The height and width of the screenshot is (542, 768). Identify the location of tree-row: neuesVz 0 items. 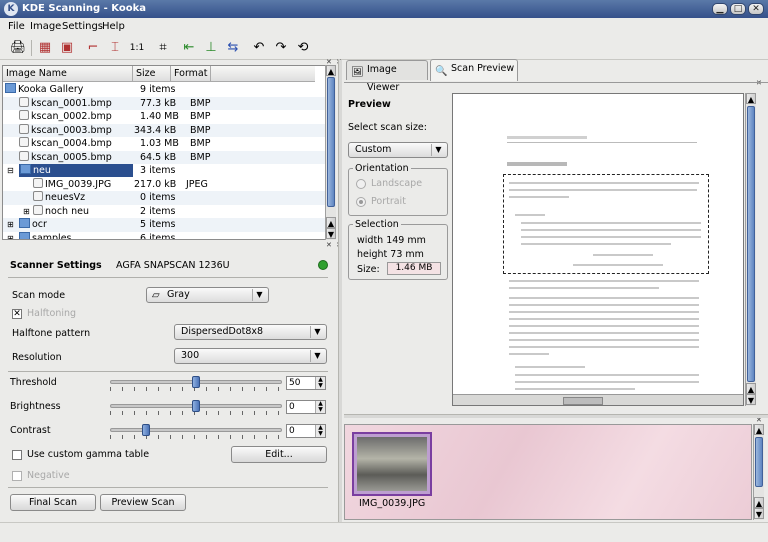
(164, 198).